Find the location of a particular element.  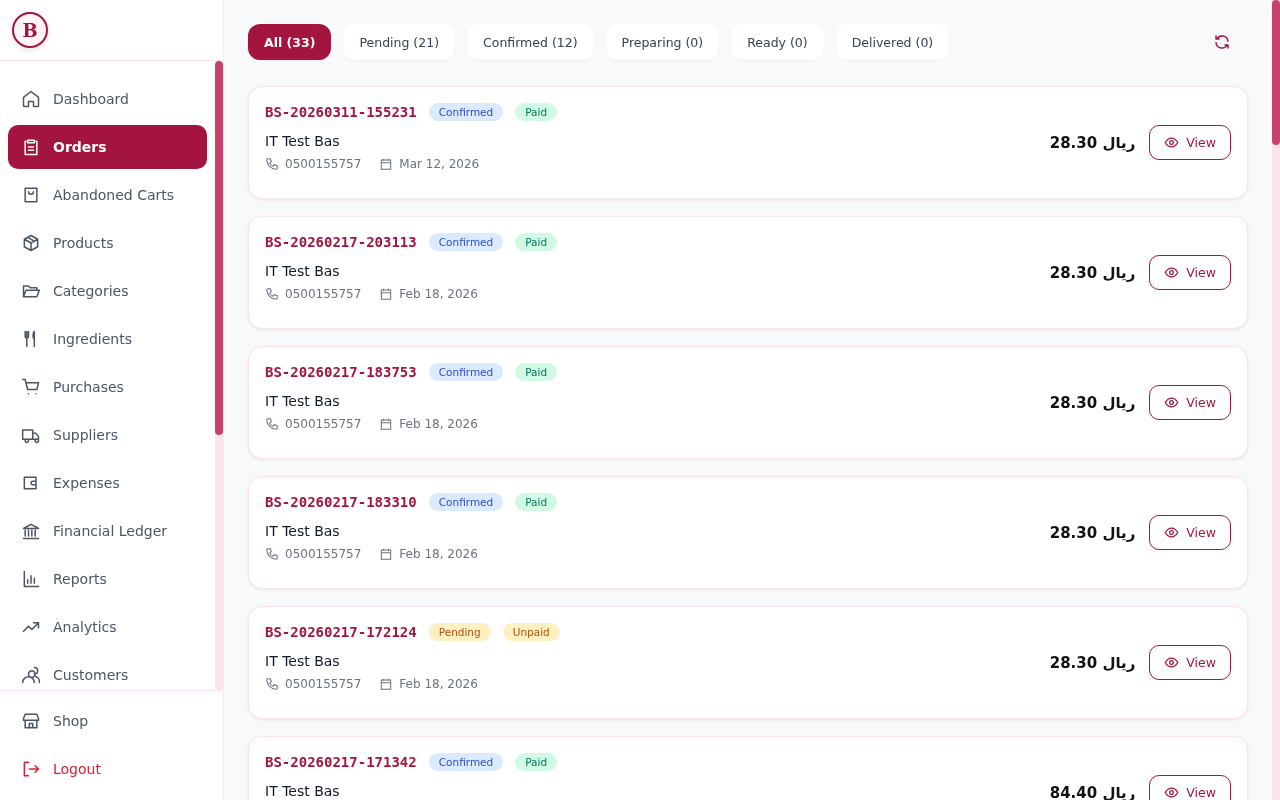

filter-tab: Ready (0) is located at coordinates (777, 42).